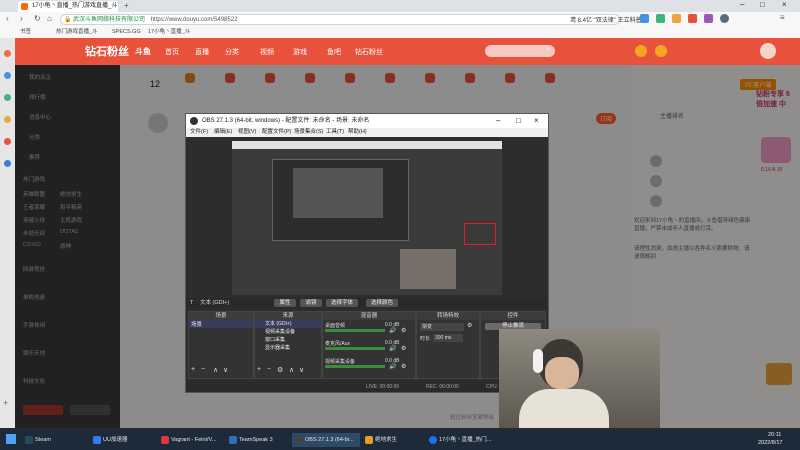 The width and height of the screenshot is (800, 450). What do you see at coordinates (225, 370) in the screenshot?
I see `scene-down-icon: ∨` at bounding box center [225, 370].